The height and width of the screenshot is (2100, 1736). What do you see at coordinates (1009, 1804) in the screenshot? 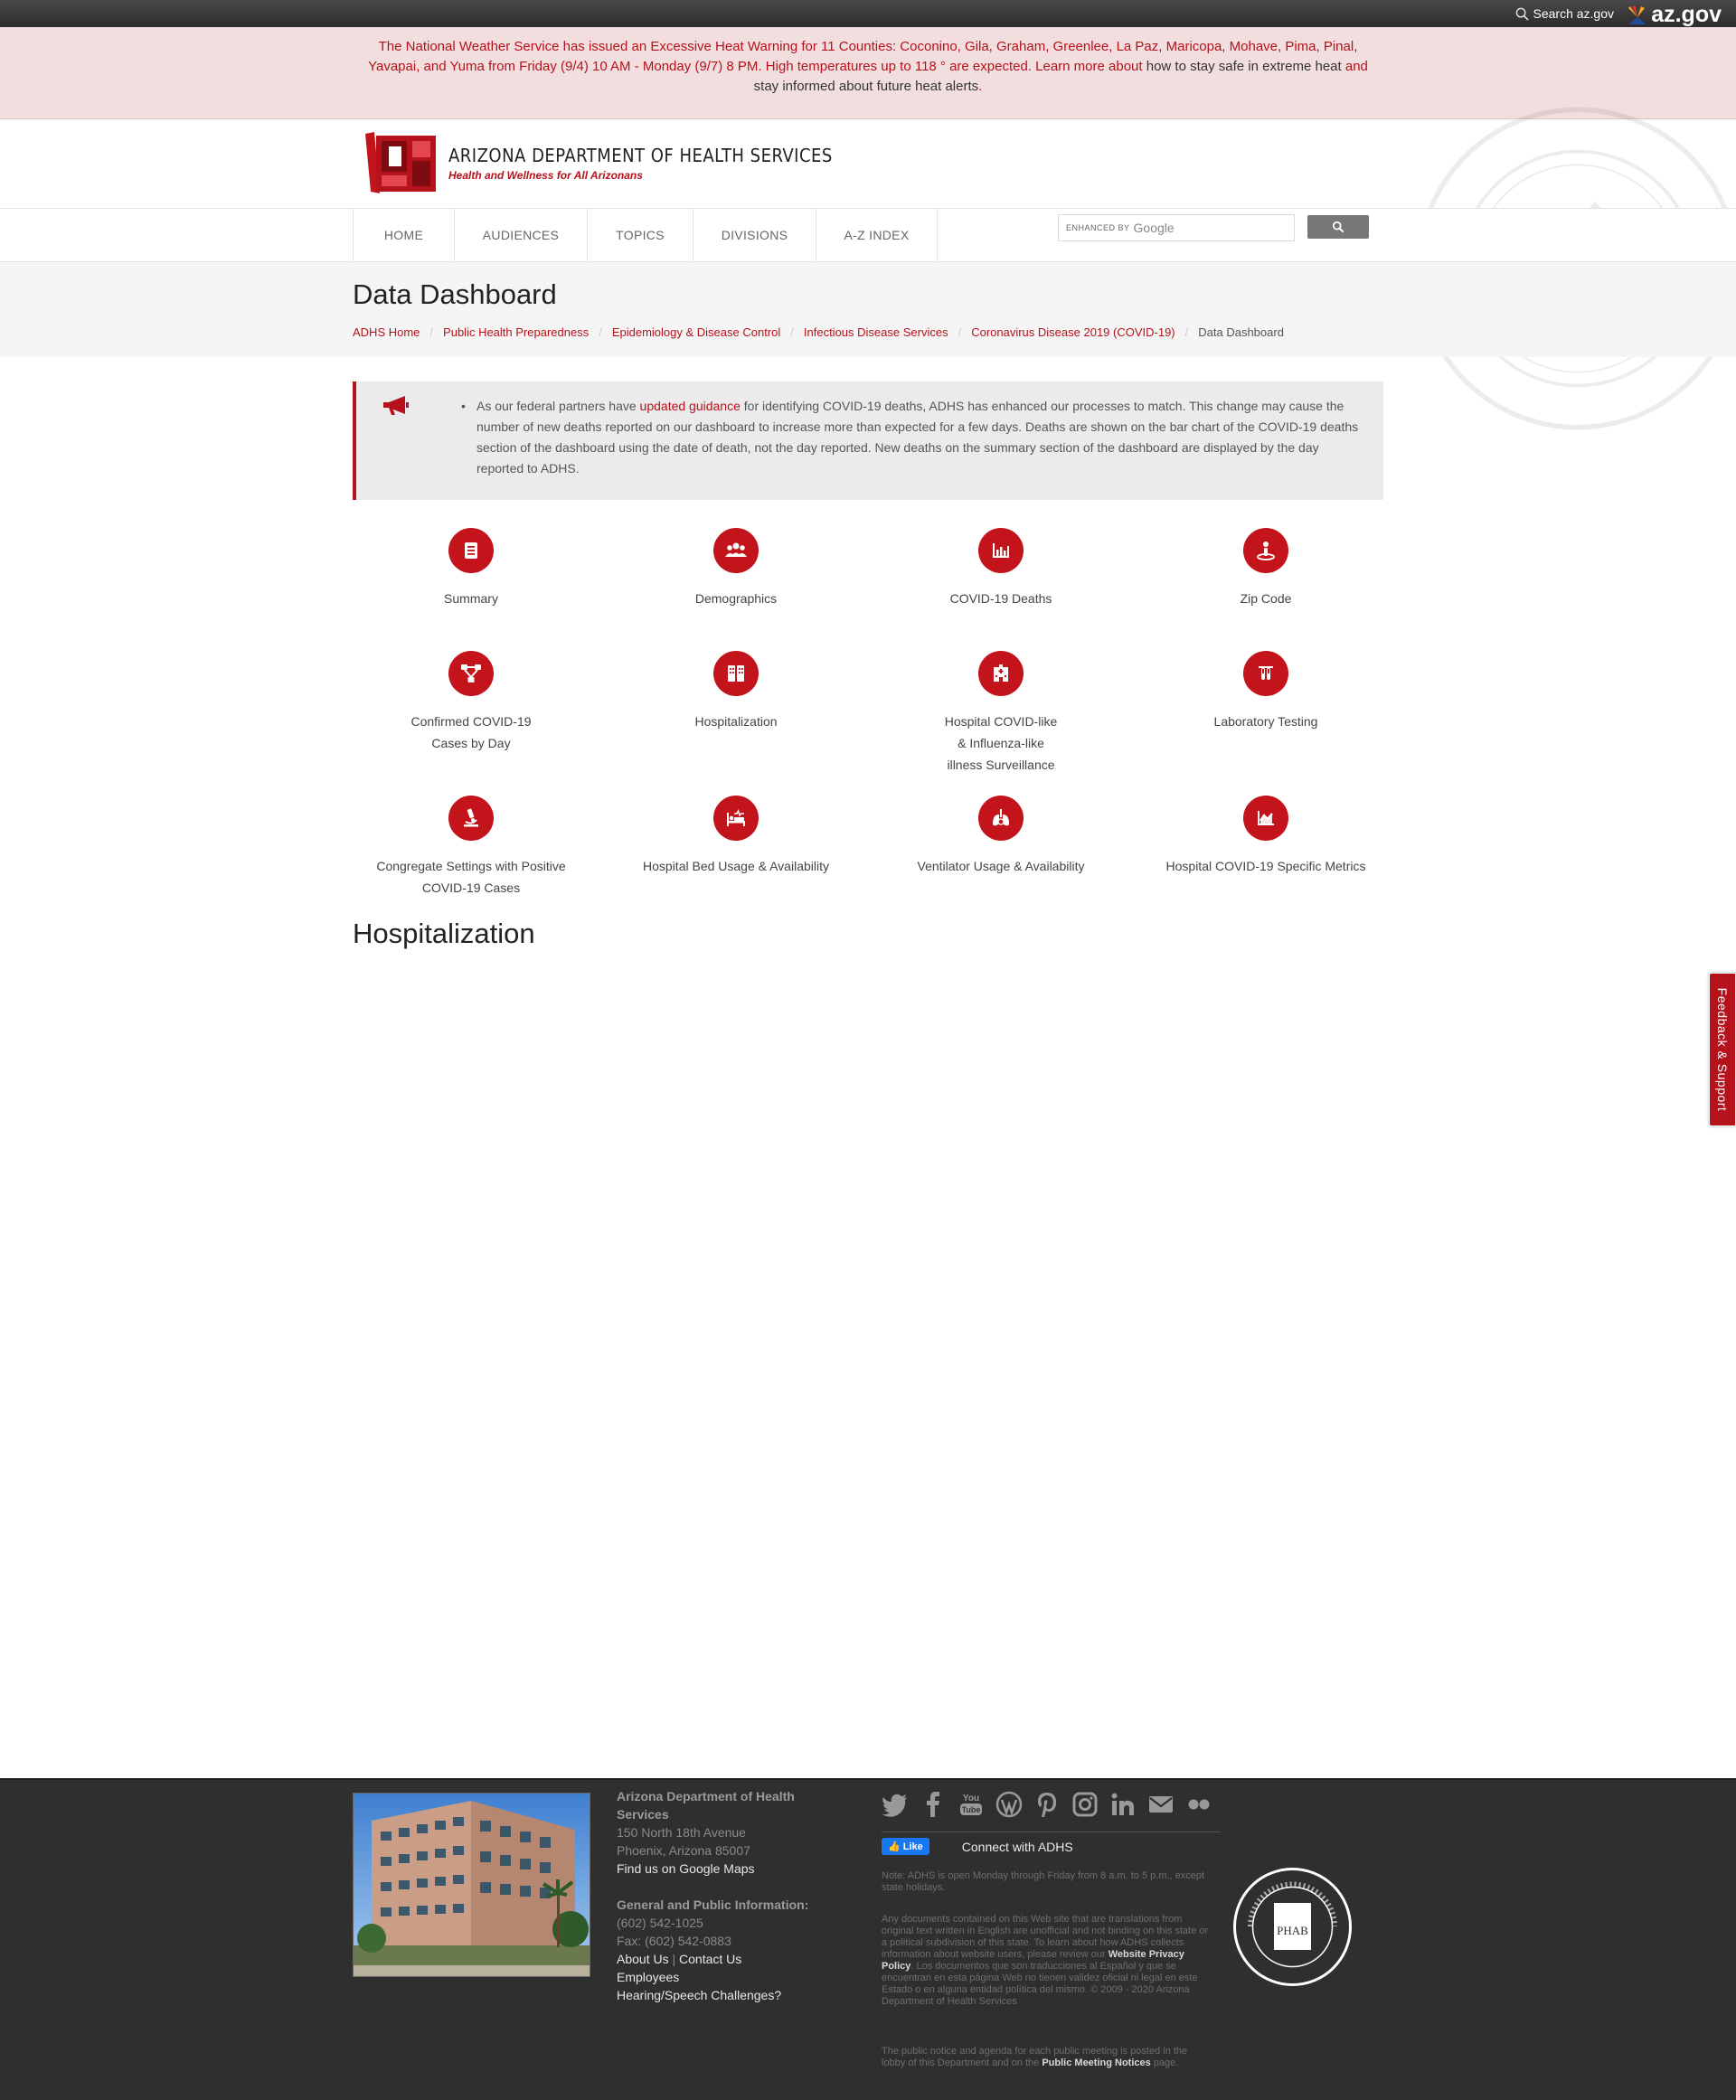
I see `wordpress-icon` at bounding box center [1009, 1804].